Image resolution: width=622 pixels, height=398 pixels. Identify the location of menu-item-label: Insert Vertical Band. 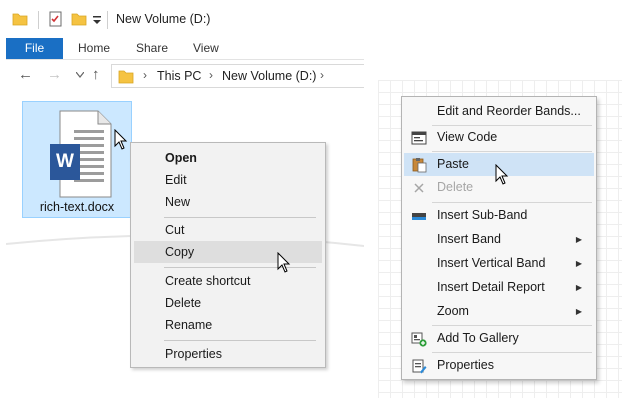
(491, 263).